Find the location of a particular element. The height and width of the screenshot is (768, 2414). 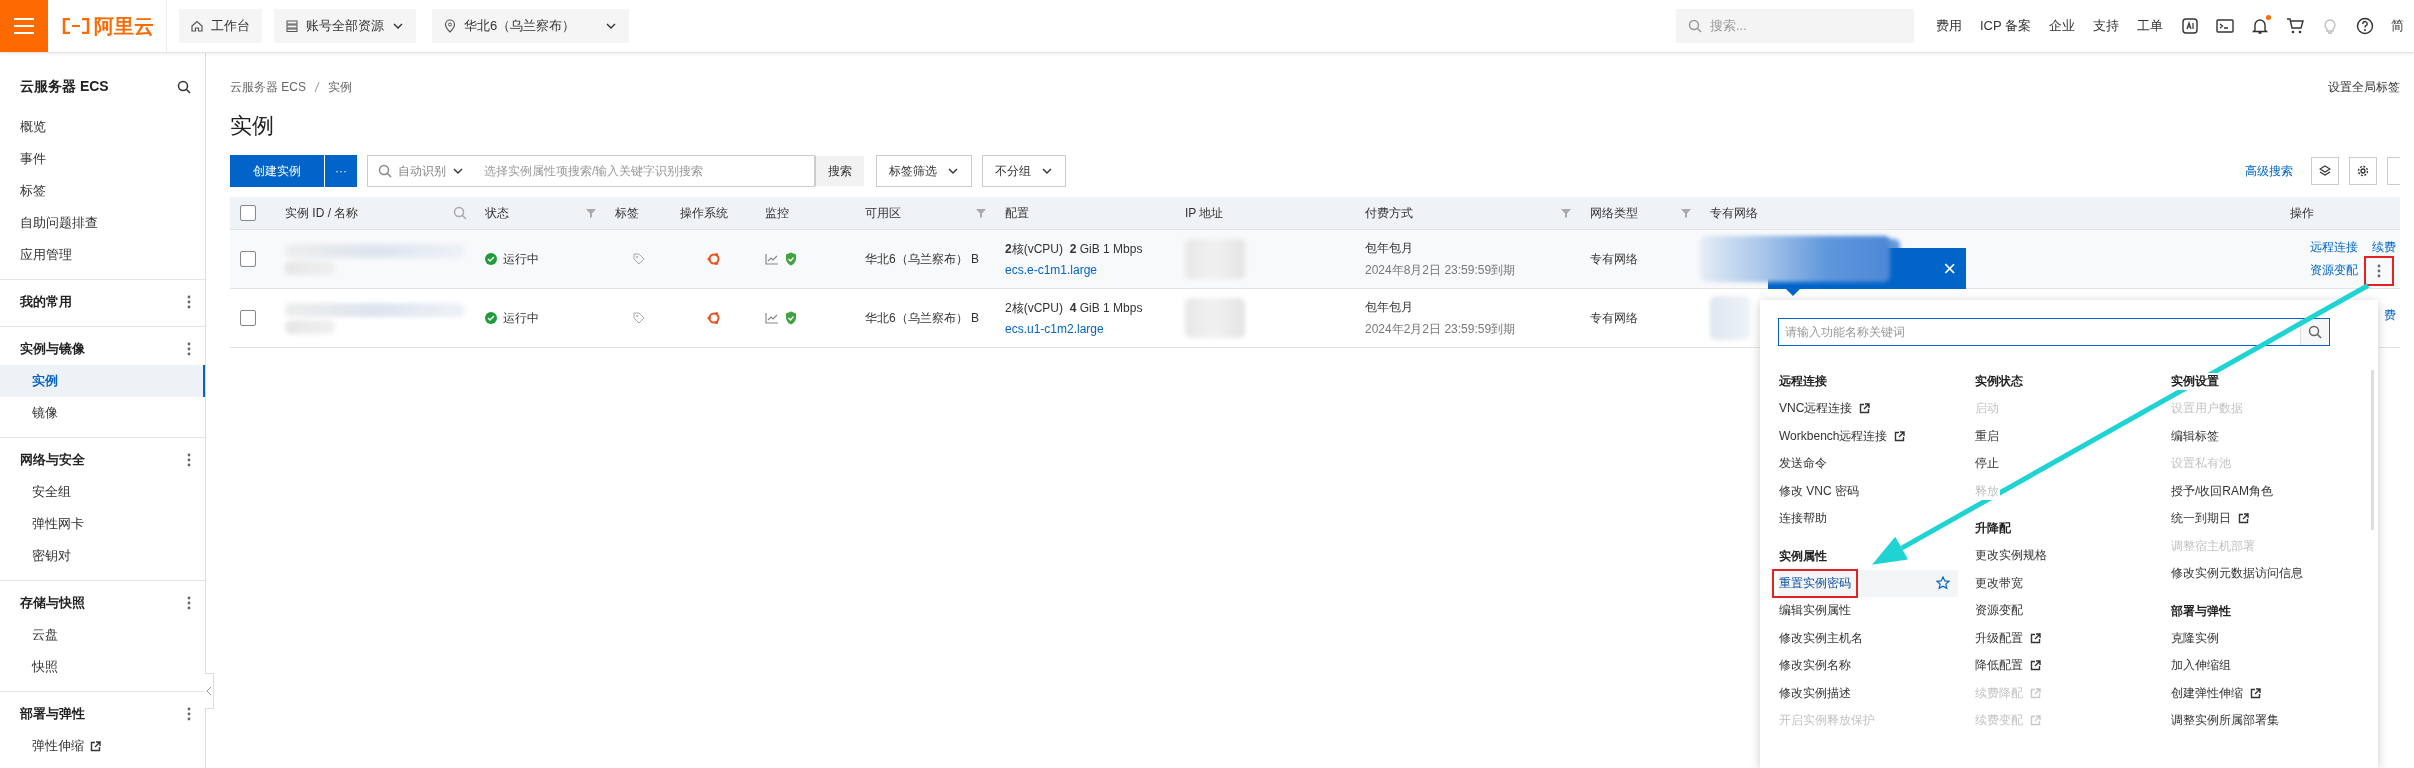

create-instance-button: 创建实例 is located at coordinates (277, 171).